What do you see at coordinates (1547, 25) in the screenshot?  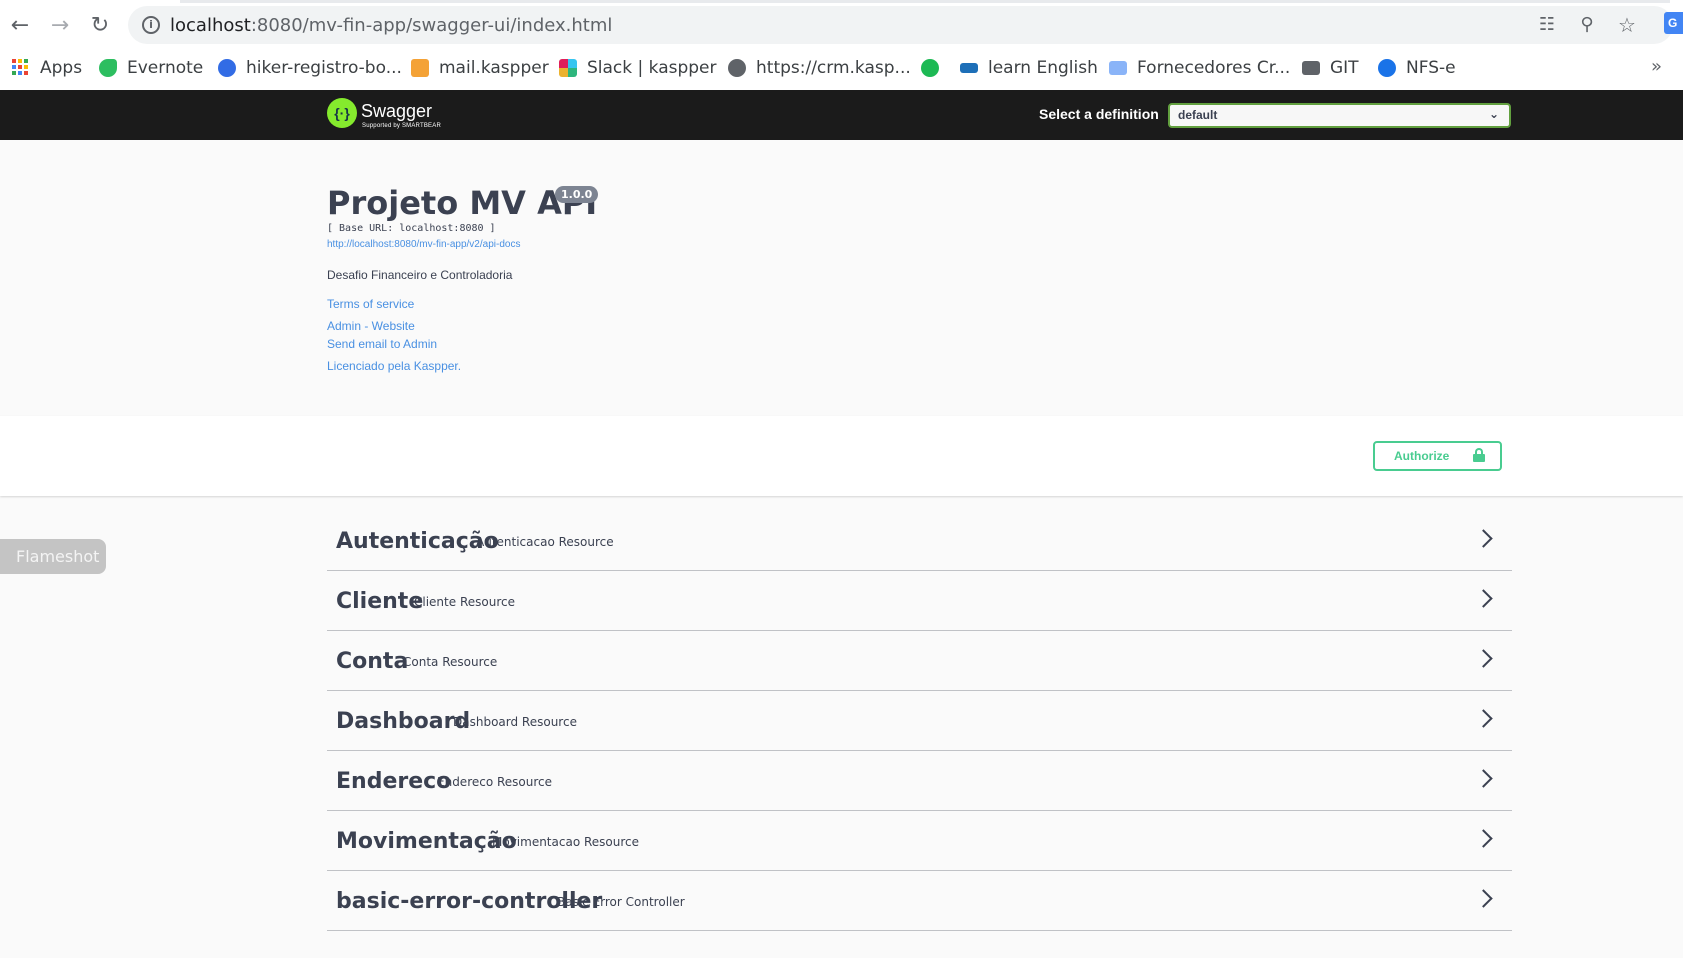 I see `translate-icon: ☷` at bounding box center [1547, 25].